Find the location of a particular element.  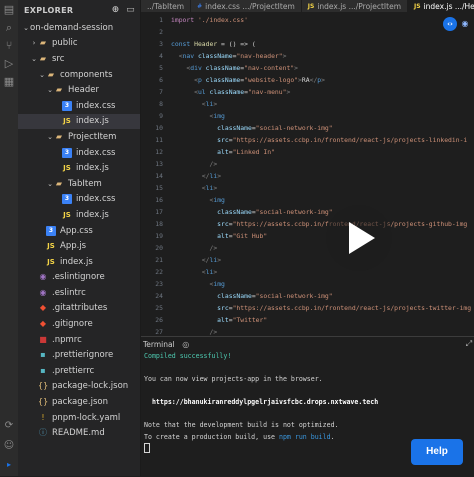

tree-item: ▪ .prettierignore is located at coordinates (79, 355).